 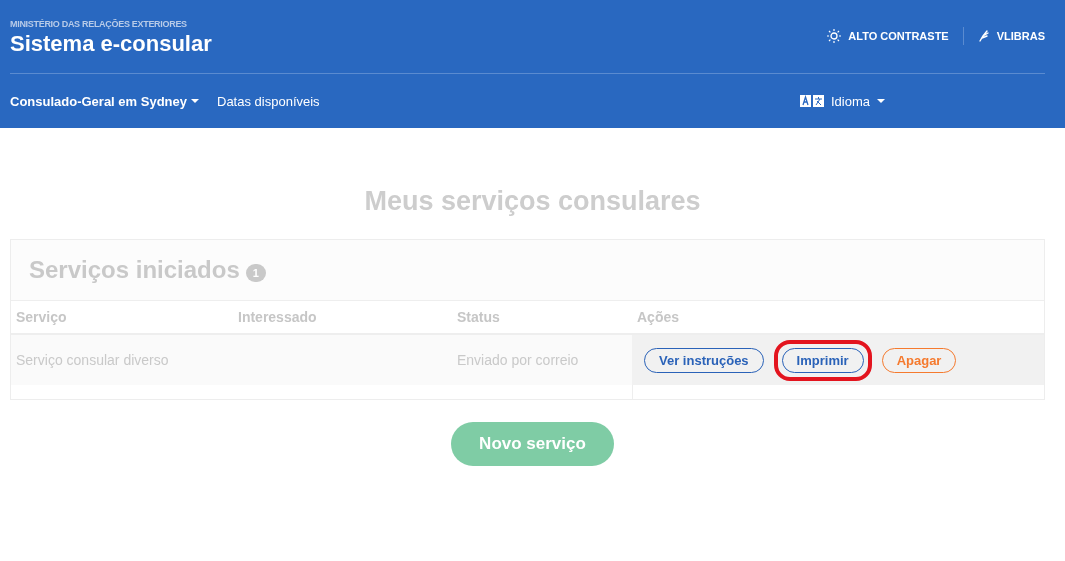 I want to click on nav-link: Datas disponíveis, so click(x=268, y=101).